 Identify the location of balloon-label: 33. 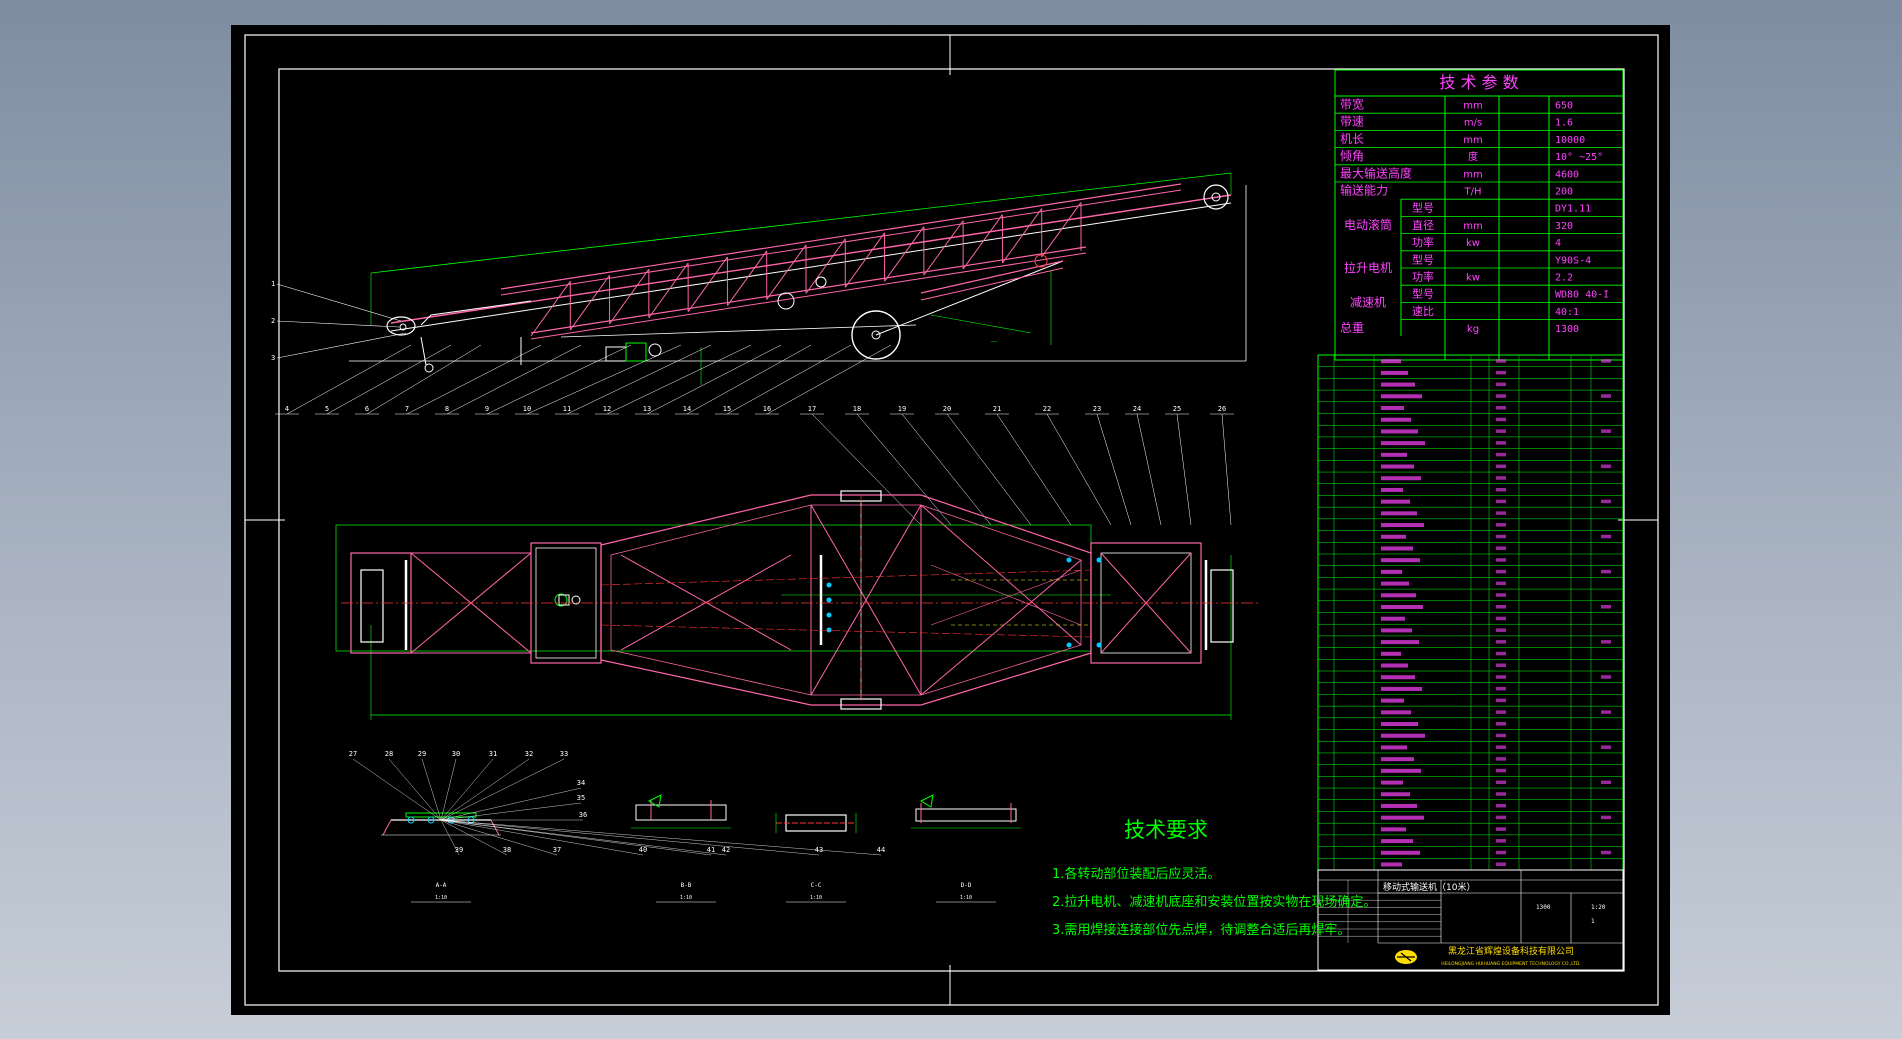
(564, 754).